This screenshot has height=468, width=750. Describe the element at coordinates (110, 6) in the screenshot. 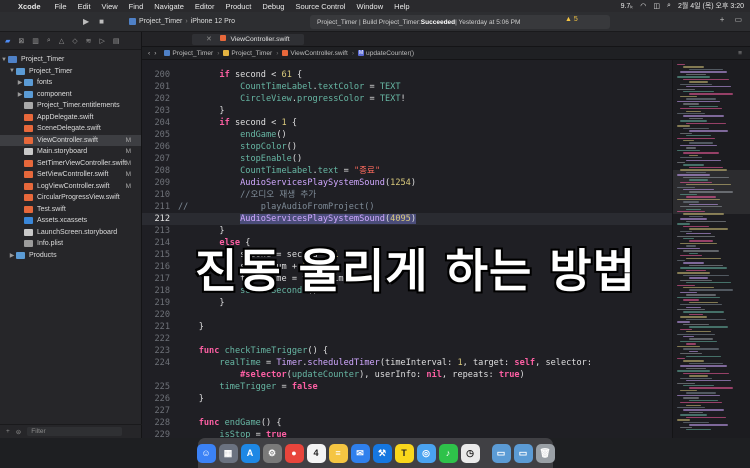

I see `menu-item-view: View` at that location.